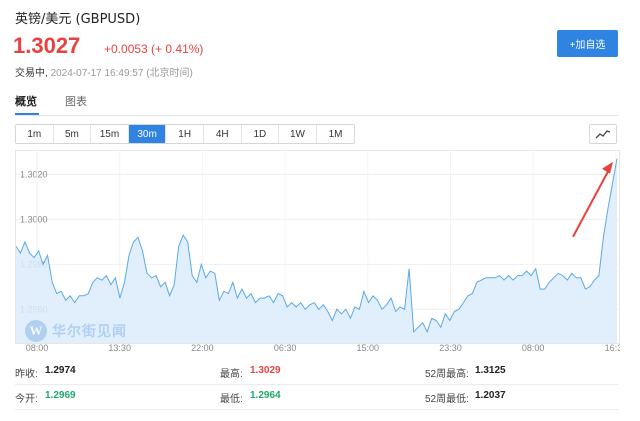 This screenshot has width=640, height=421. I want to click on w52-high-value: 1.3125, so click(490, 370).